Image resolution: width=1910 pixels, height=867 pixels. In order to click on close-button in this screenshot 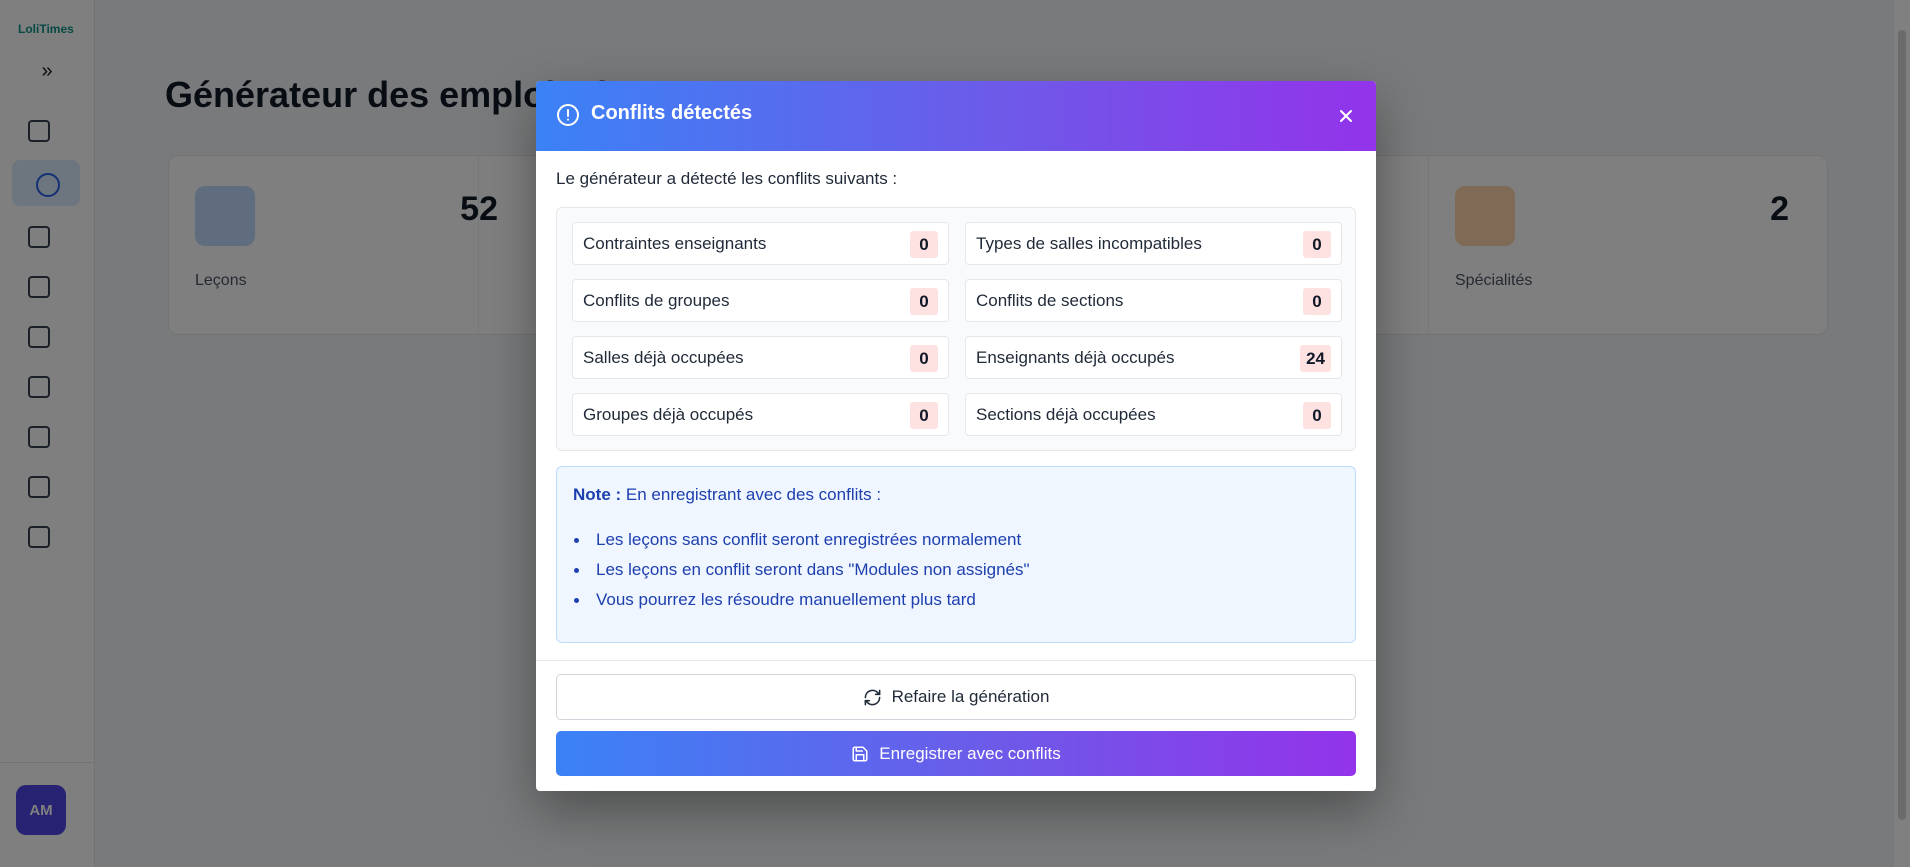, I will do `click(1346, 116)`.